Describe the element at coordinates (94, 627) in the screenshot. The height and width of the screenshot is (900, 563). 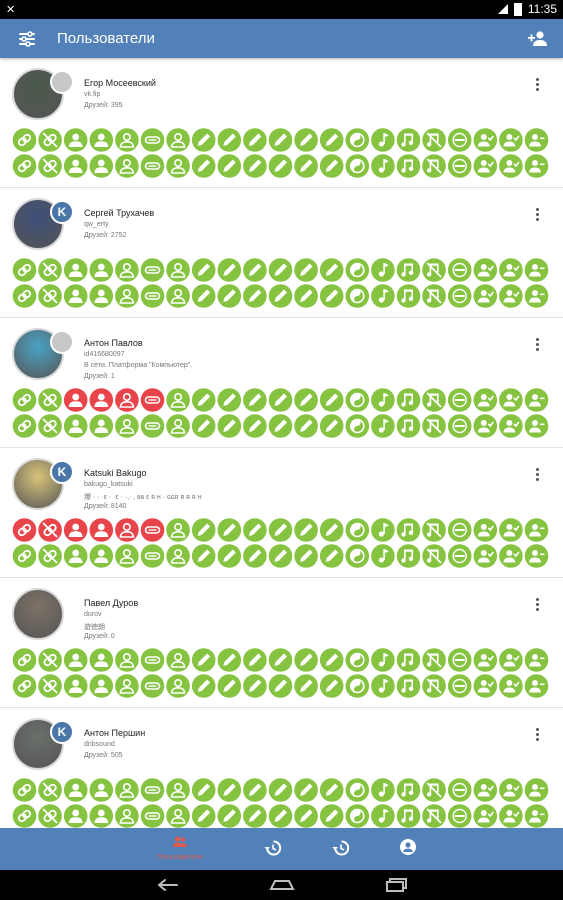
I see `user-info-line: 遊徳朗` at that location.